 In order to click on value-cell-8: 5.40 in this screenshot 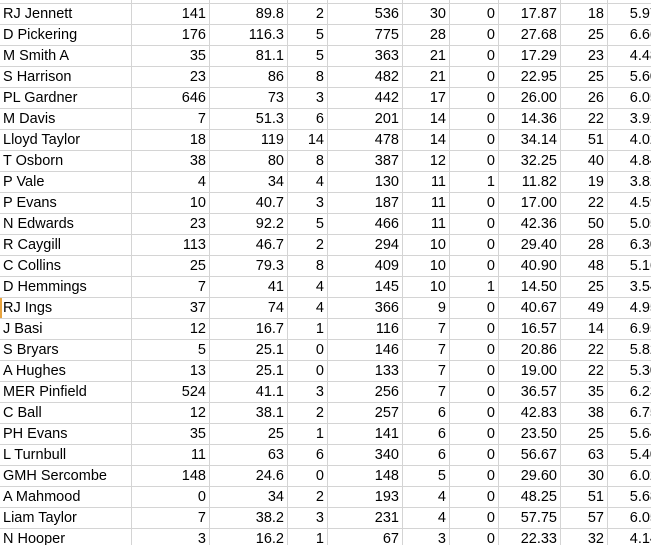, I will do `click(629, 455)`.